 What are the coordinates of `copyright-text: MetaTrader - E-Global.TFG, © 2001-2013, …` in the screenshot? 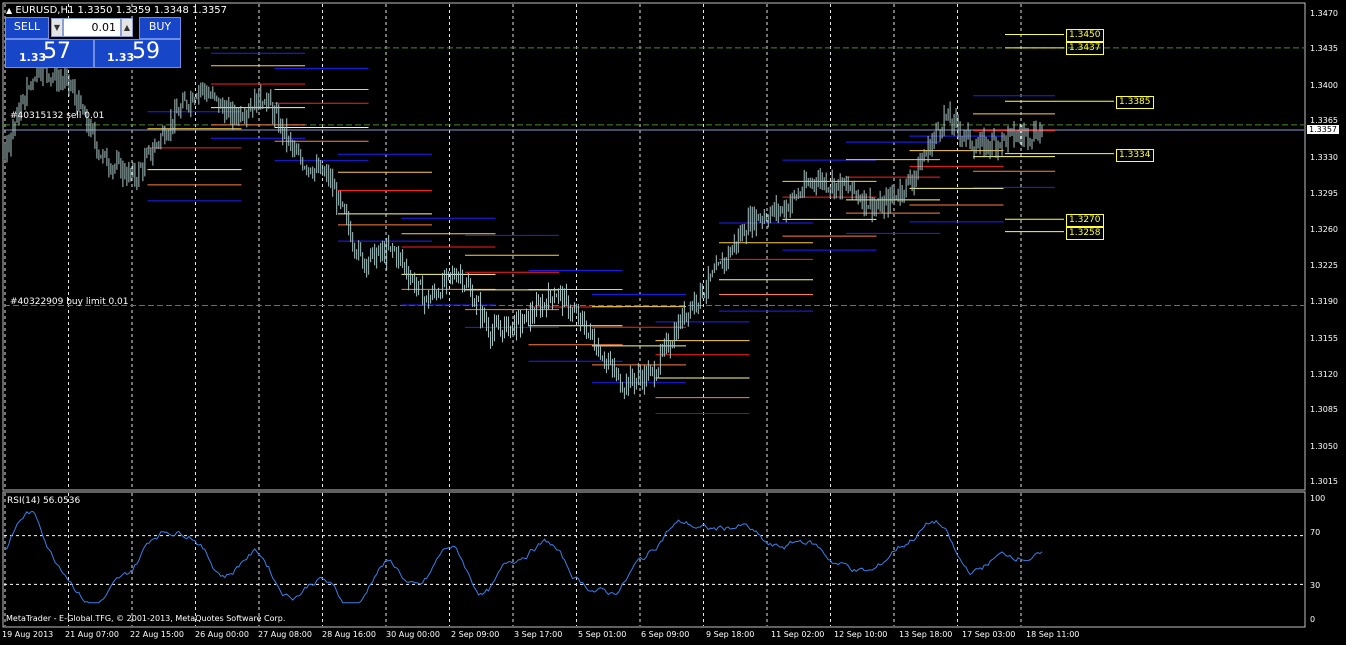 It's located at (146, 618).